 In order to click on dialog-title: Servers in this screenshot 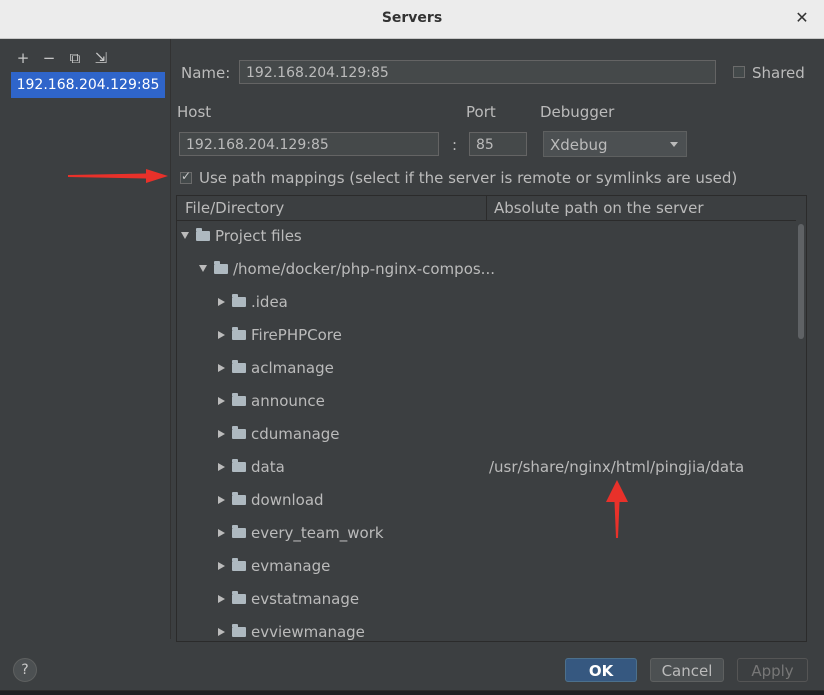, I will do `click(412, 18)`.